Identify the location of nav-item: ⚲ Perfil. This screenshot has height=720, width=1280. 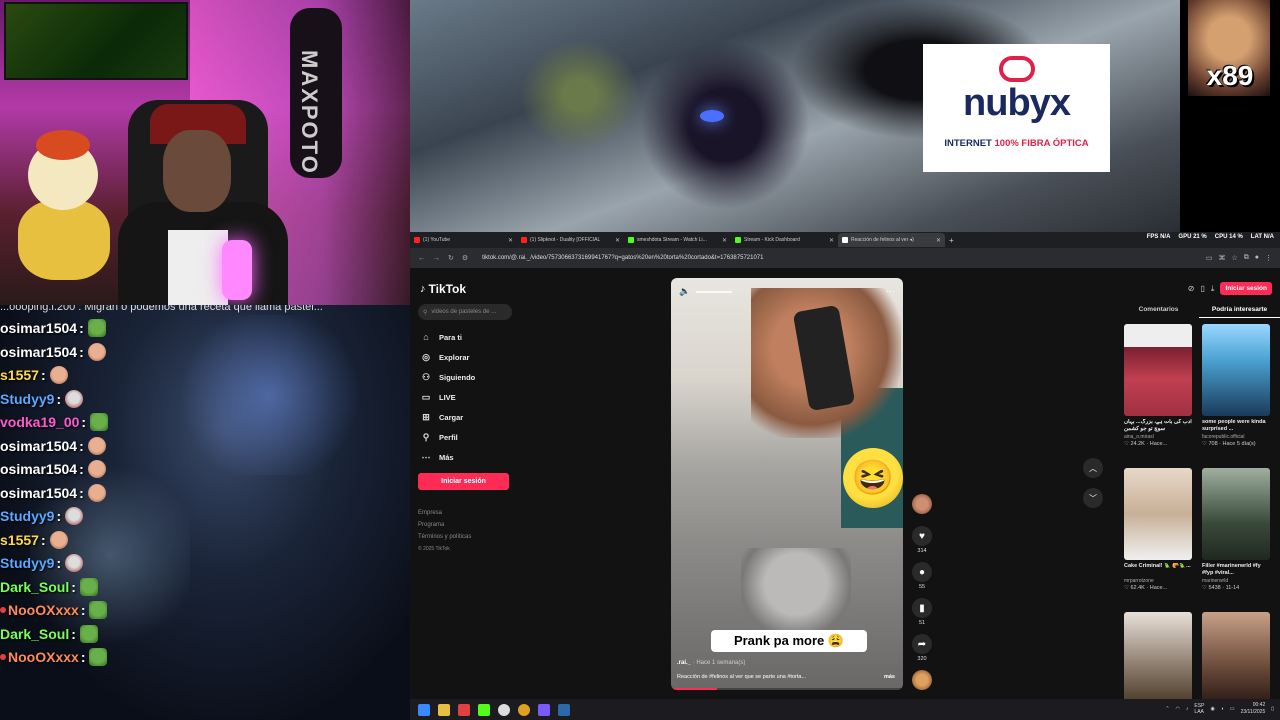
(439, 437).